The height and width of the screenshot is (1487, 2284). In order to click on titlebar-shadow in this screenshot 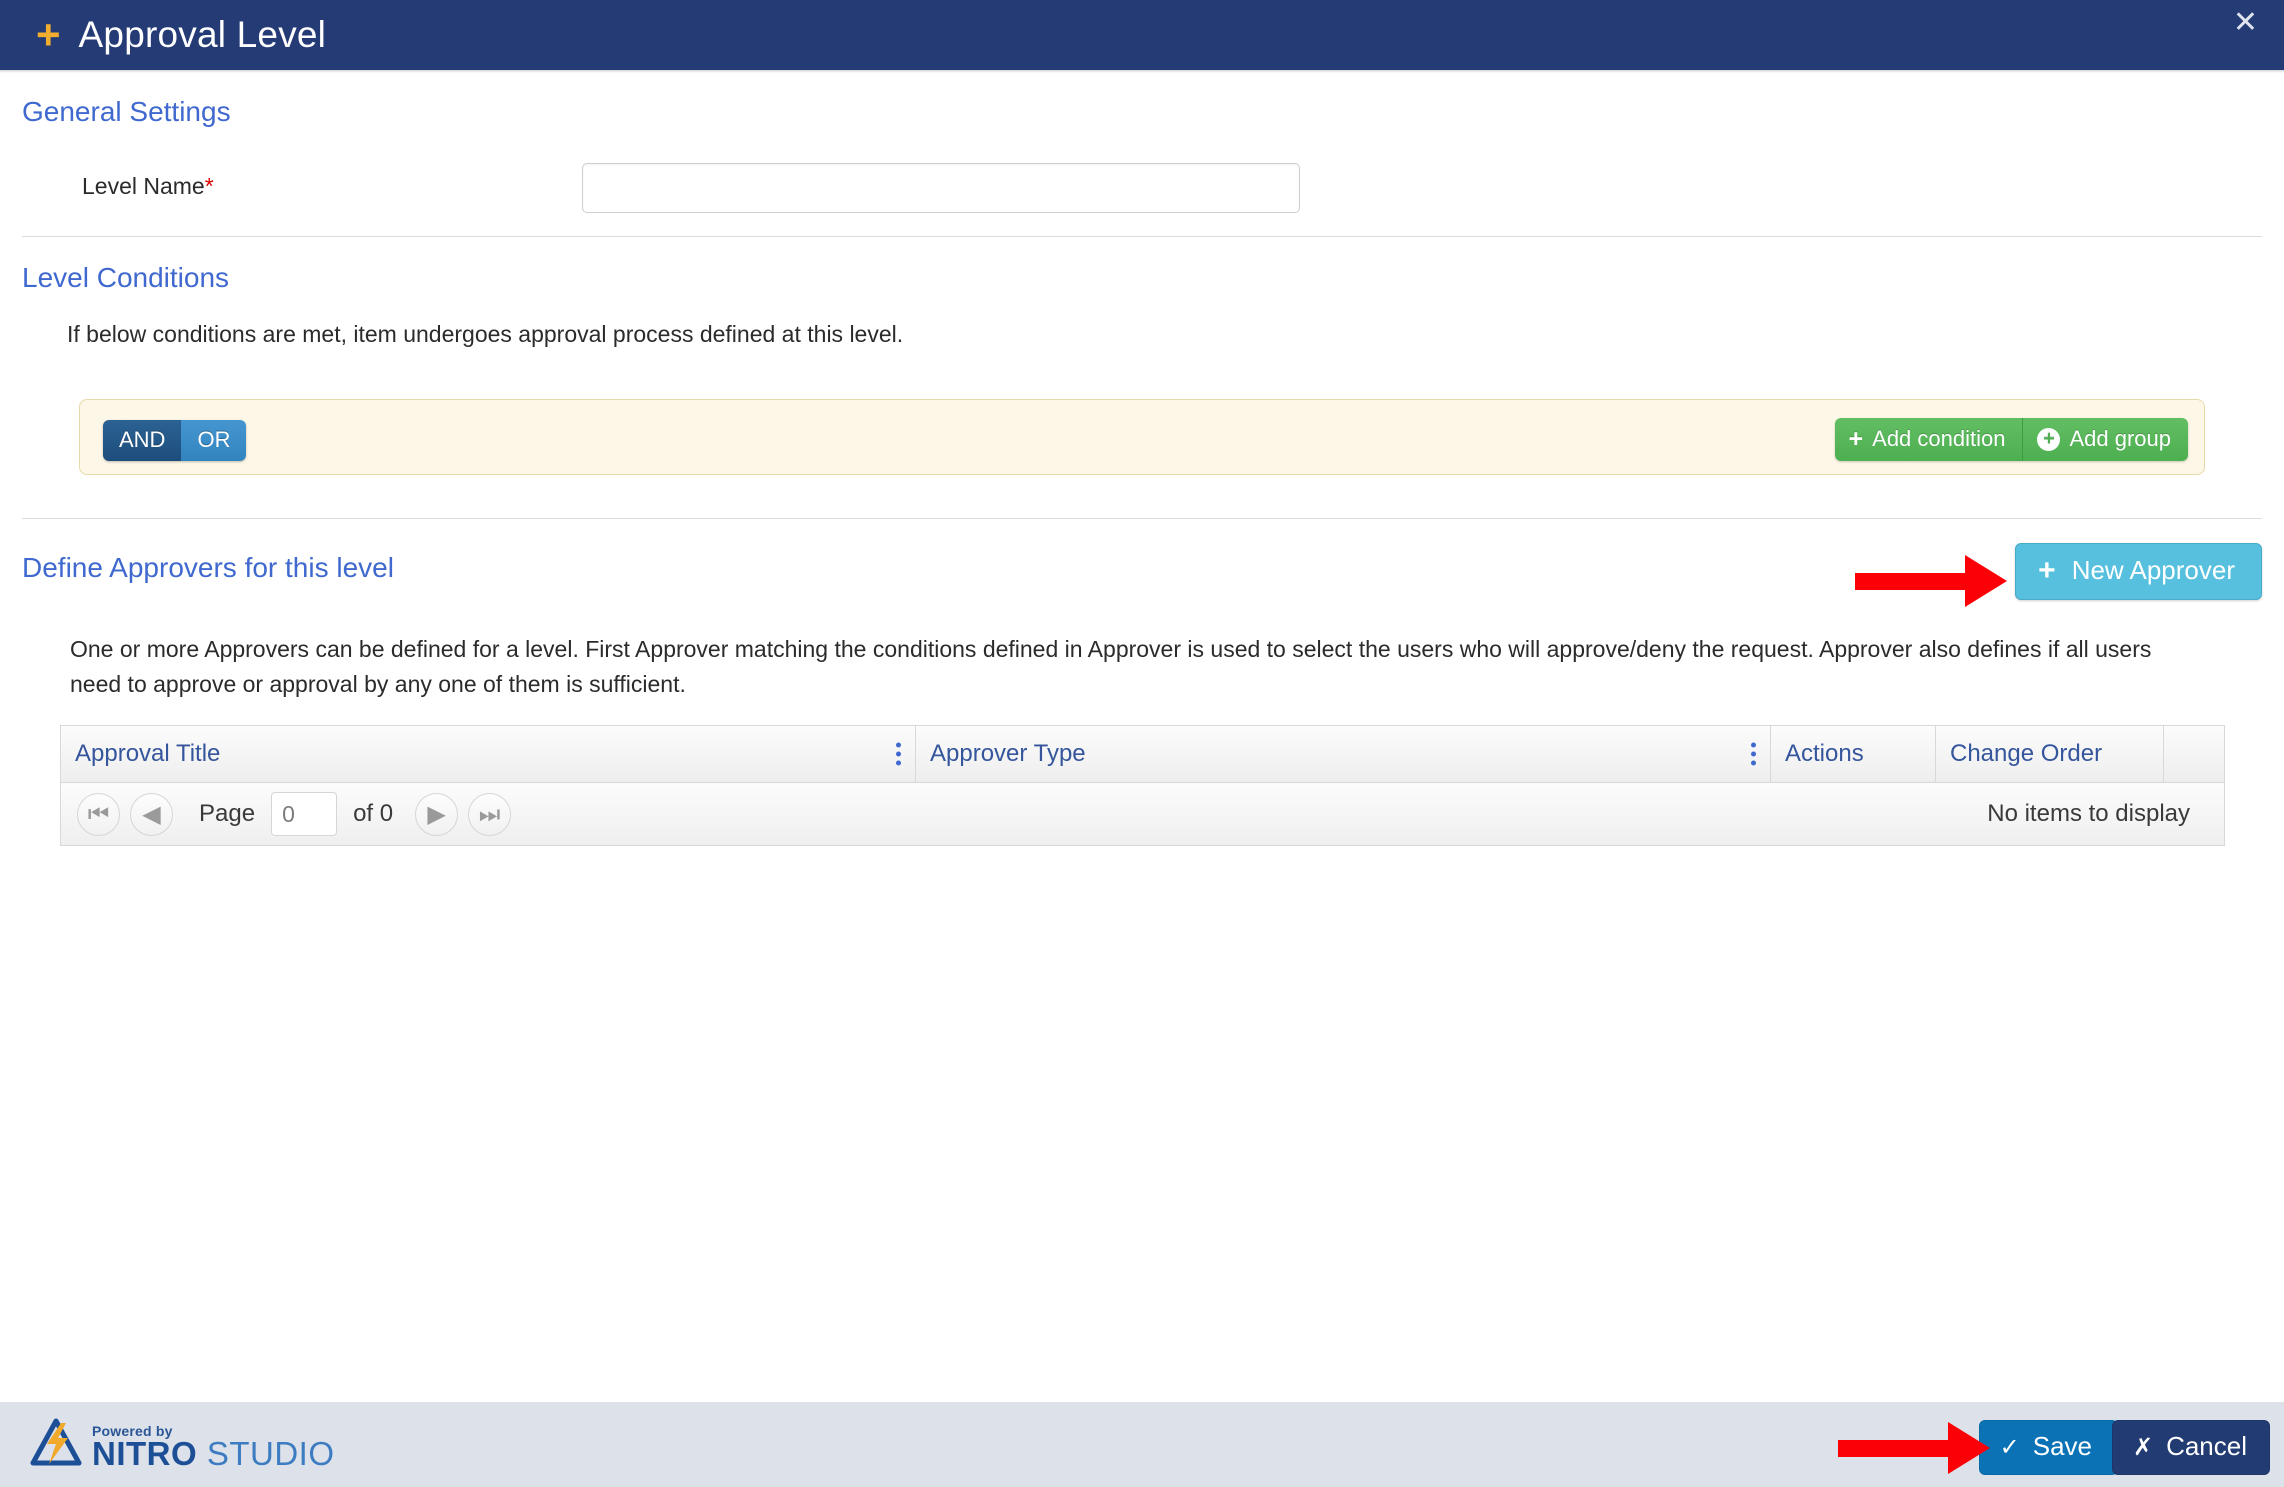, I will do `click(1142, 71)`.